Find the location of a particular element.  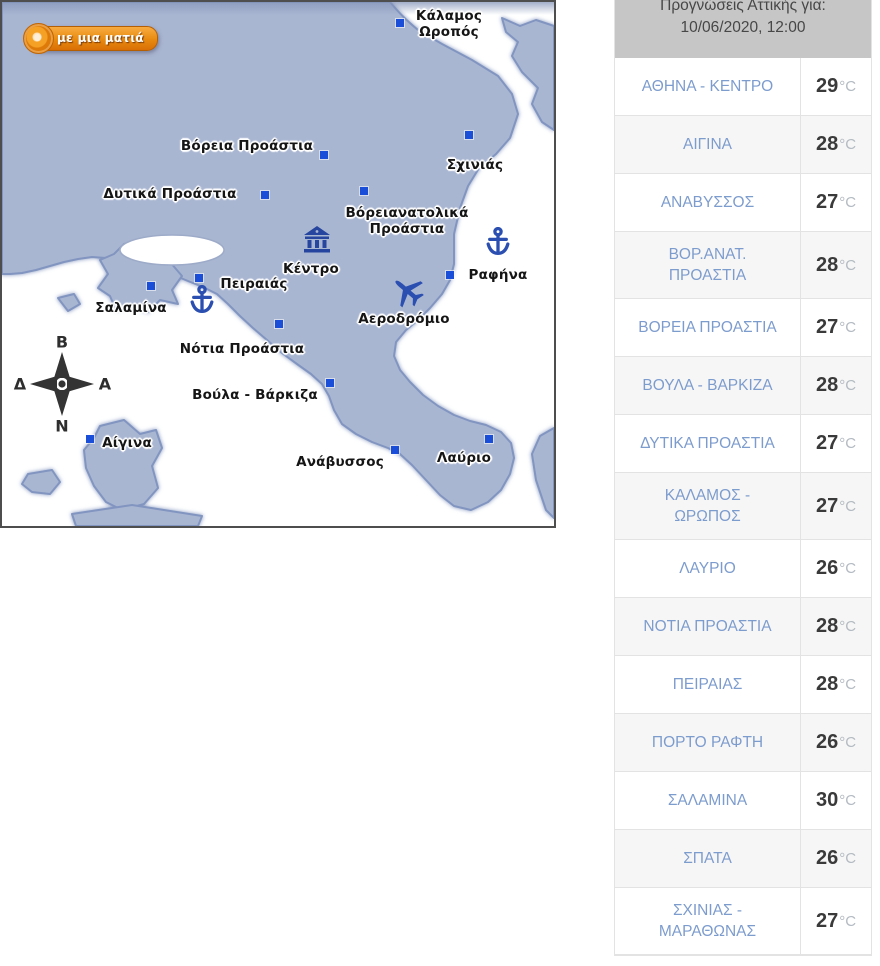

forecast-row: ΣΑΛΑΜΙΝΑ 30 °C is located at coordinates (743, 801).